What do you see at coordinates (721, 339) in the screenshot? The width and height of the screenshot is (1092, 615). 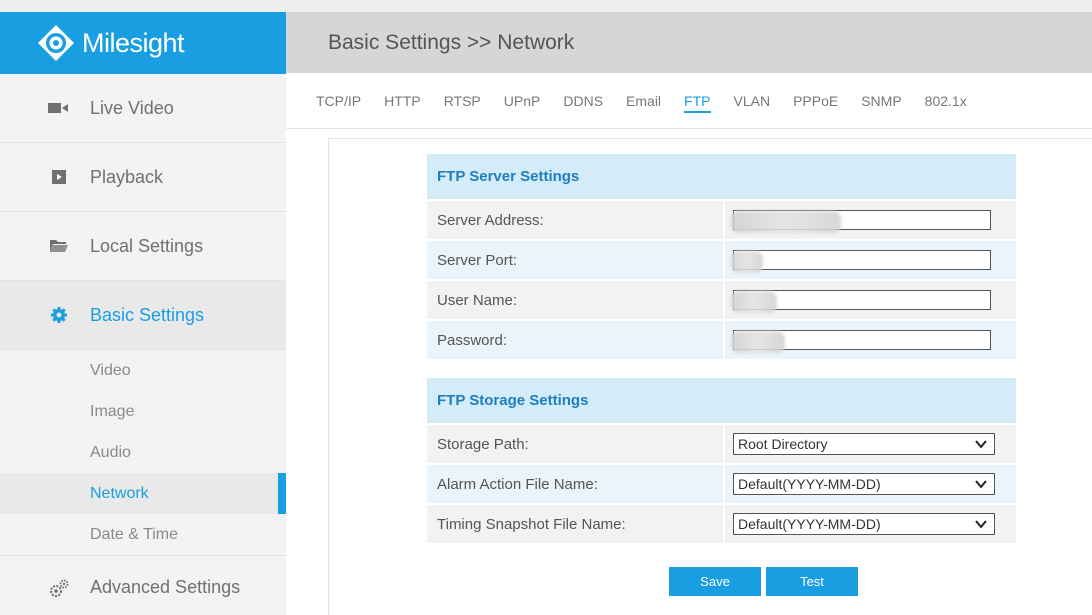 I see `form-row: Password:` at bounding box center [721, 339].